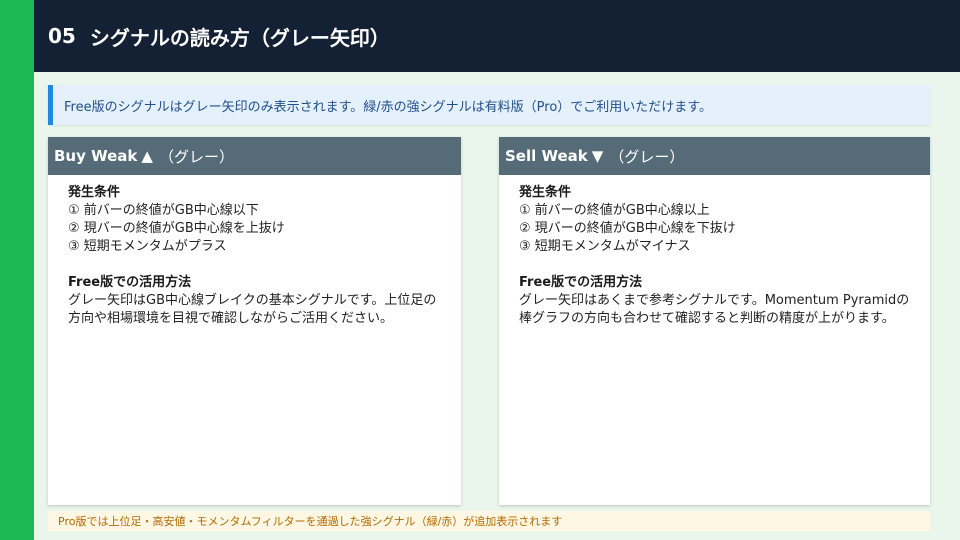 The width and height of the screenshot is (960, 540). I want to click on accent-bar, so click(17, 270).